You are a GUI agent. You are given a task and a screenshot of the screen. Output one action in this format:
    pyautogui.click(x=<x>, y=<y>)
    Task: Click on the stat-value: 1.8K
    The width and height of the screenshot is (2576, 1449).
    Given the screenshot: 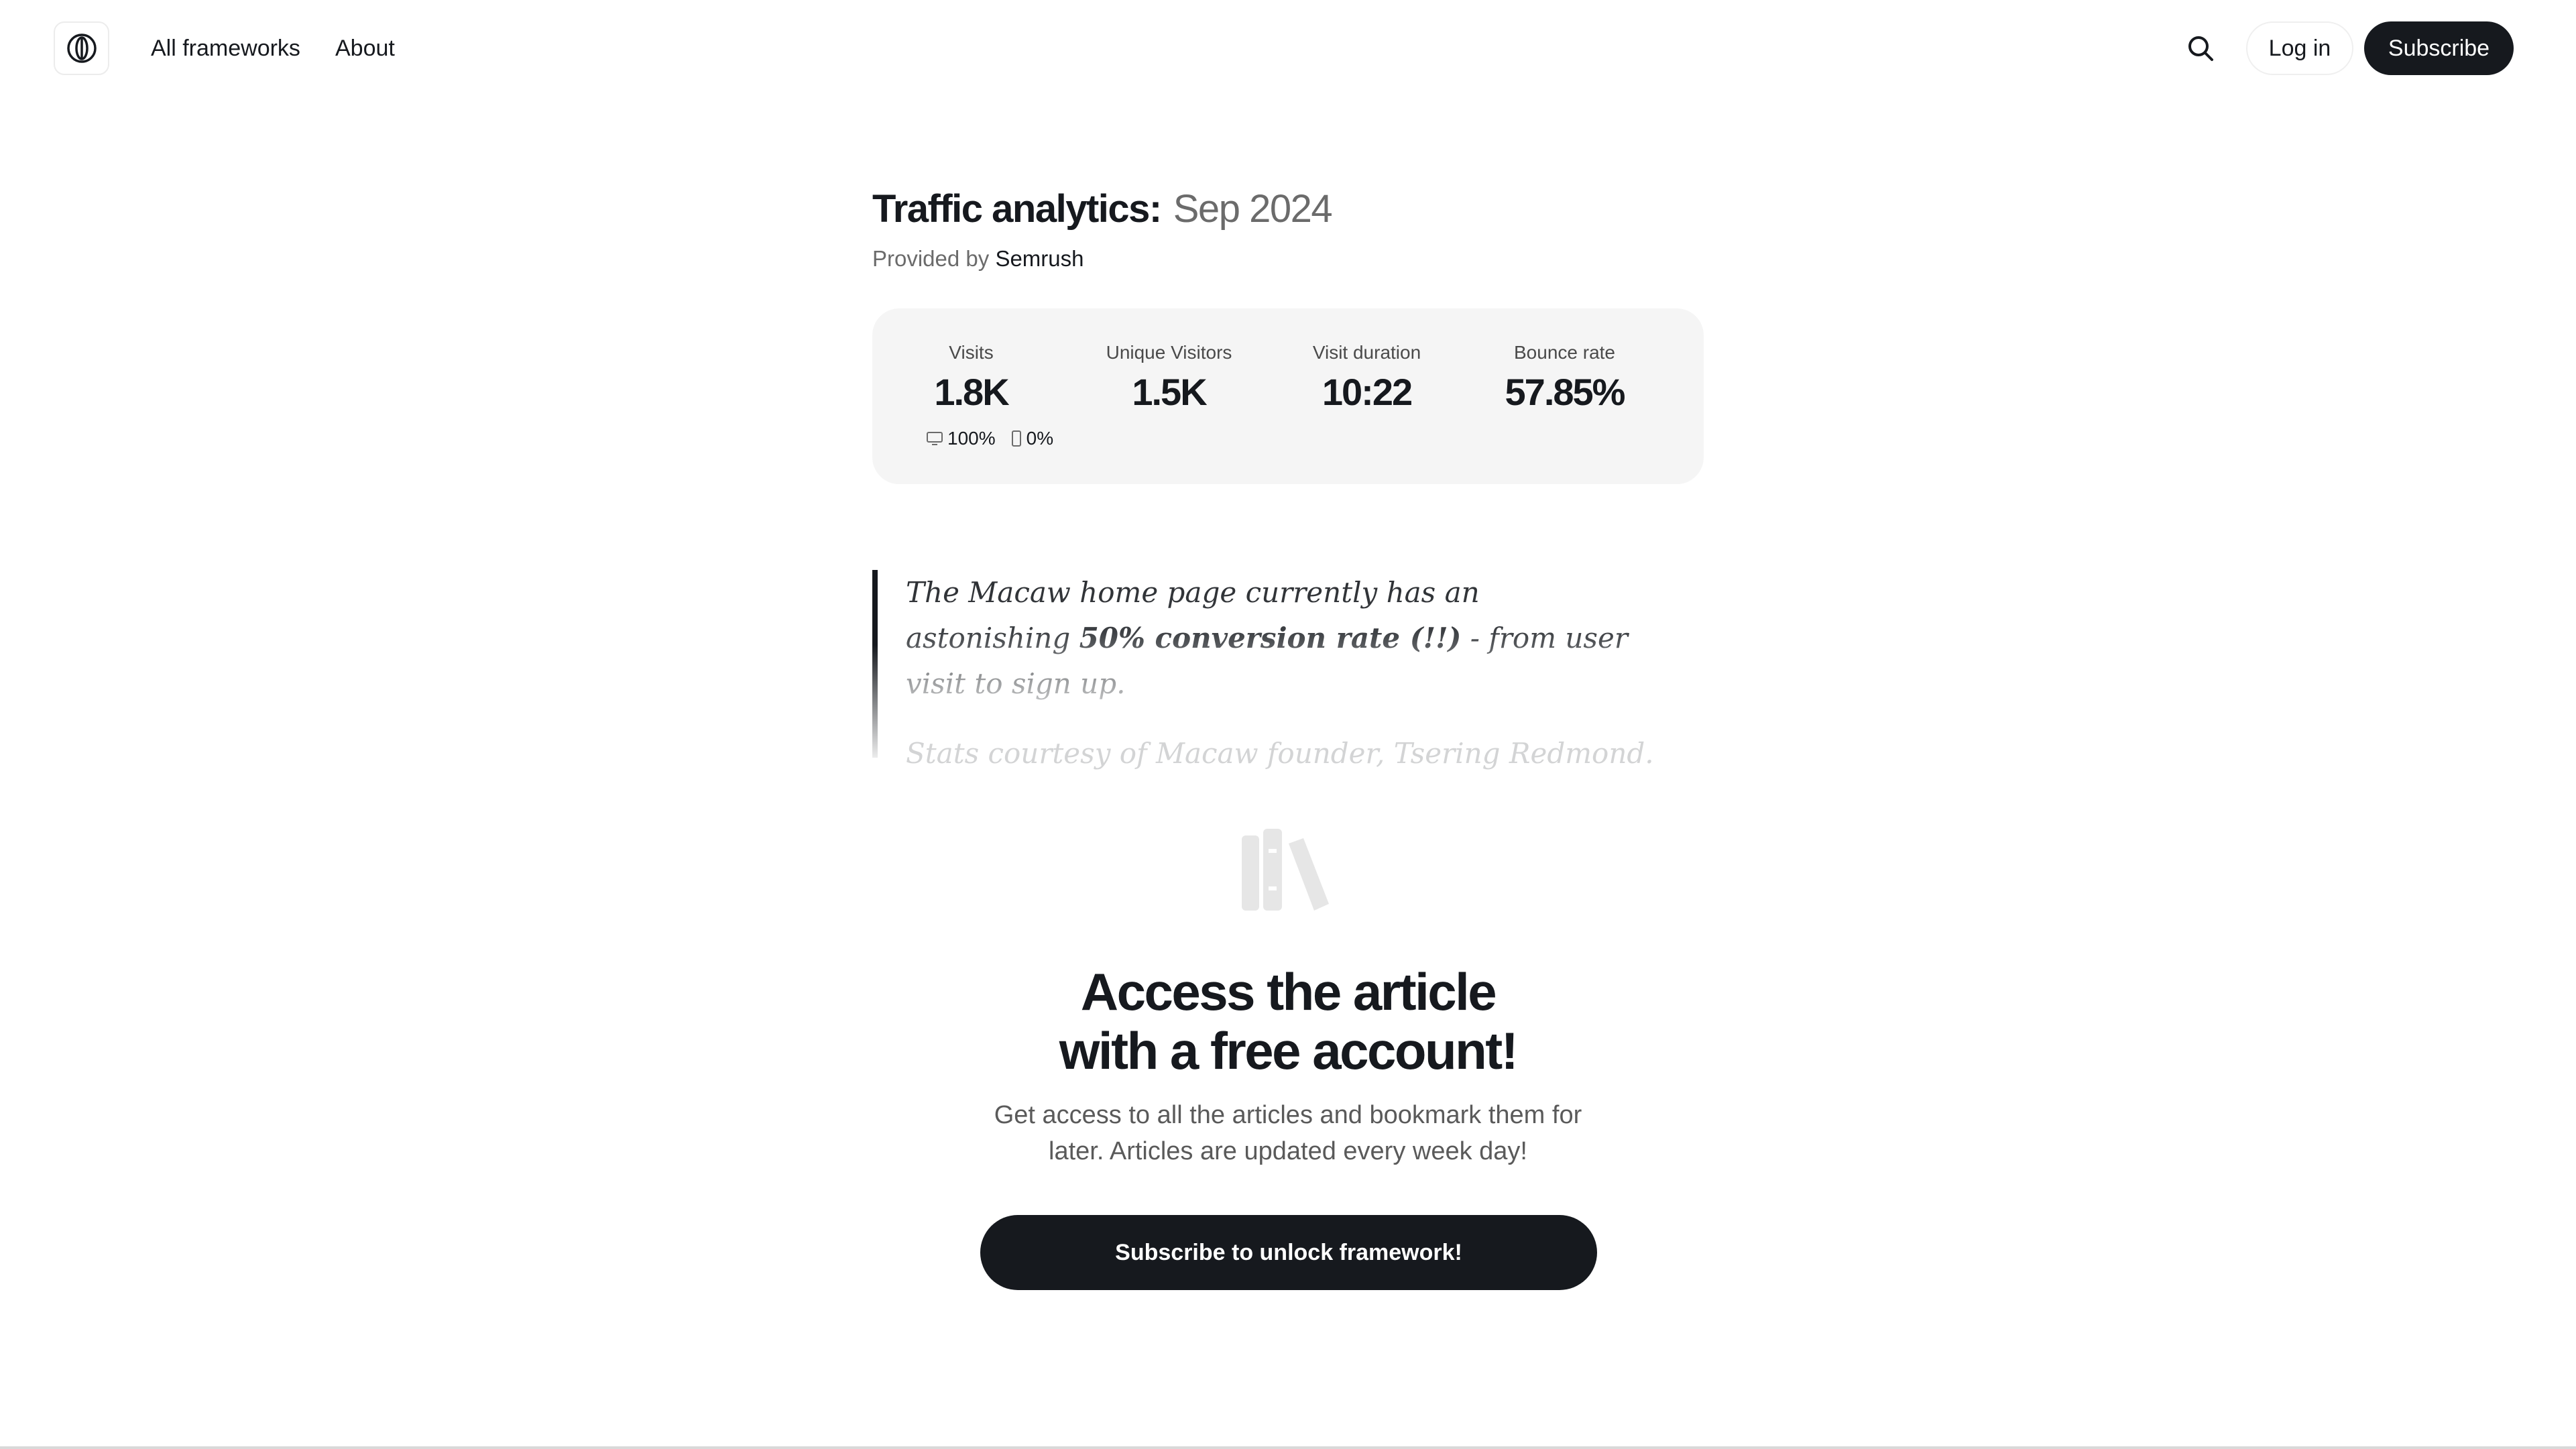 What is the action you would take?
    pyautogui.click(x=971, y=392)
    